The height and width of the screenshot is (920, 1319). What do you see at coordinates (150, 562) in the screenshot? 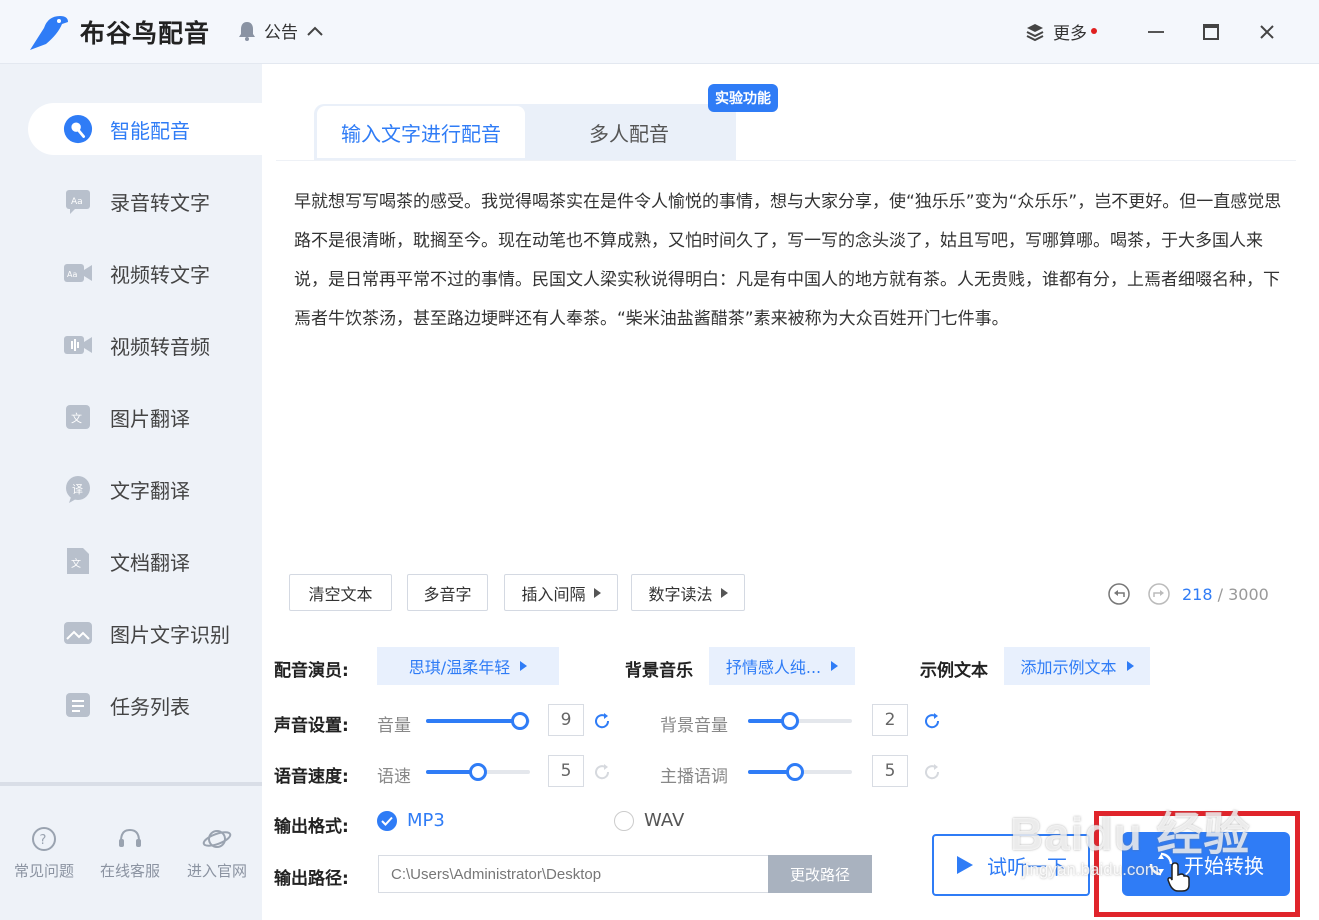
I see `sidebar-item-label: 文档翻译` at bounding box center [150, 562].